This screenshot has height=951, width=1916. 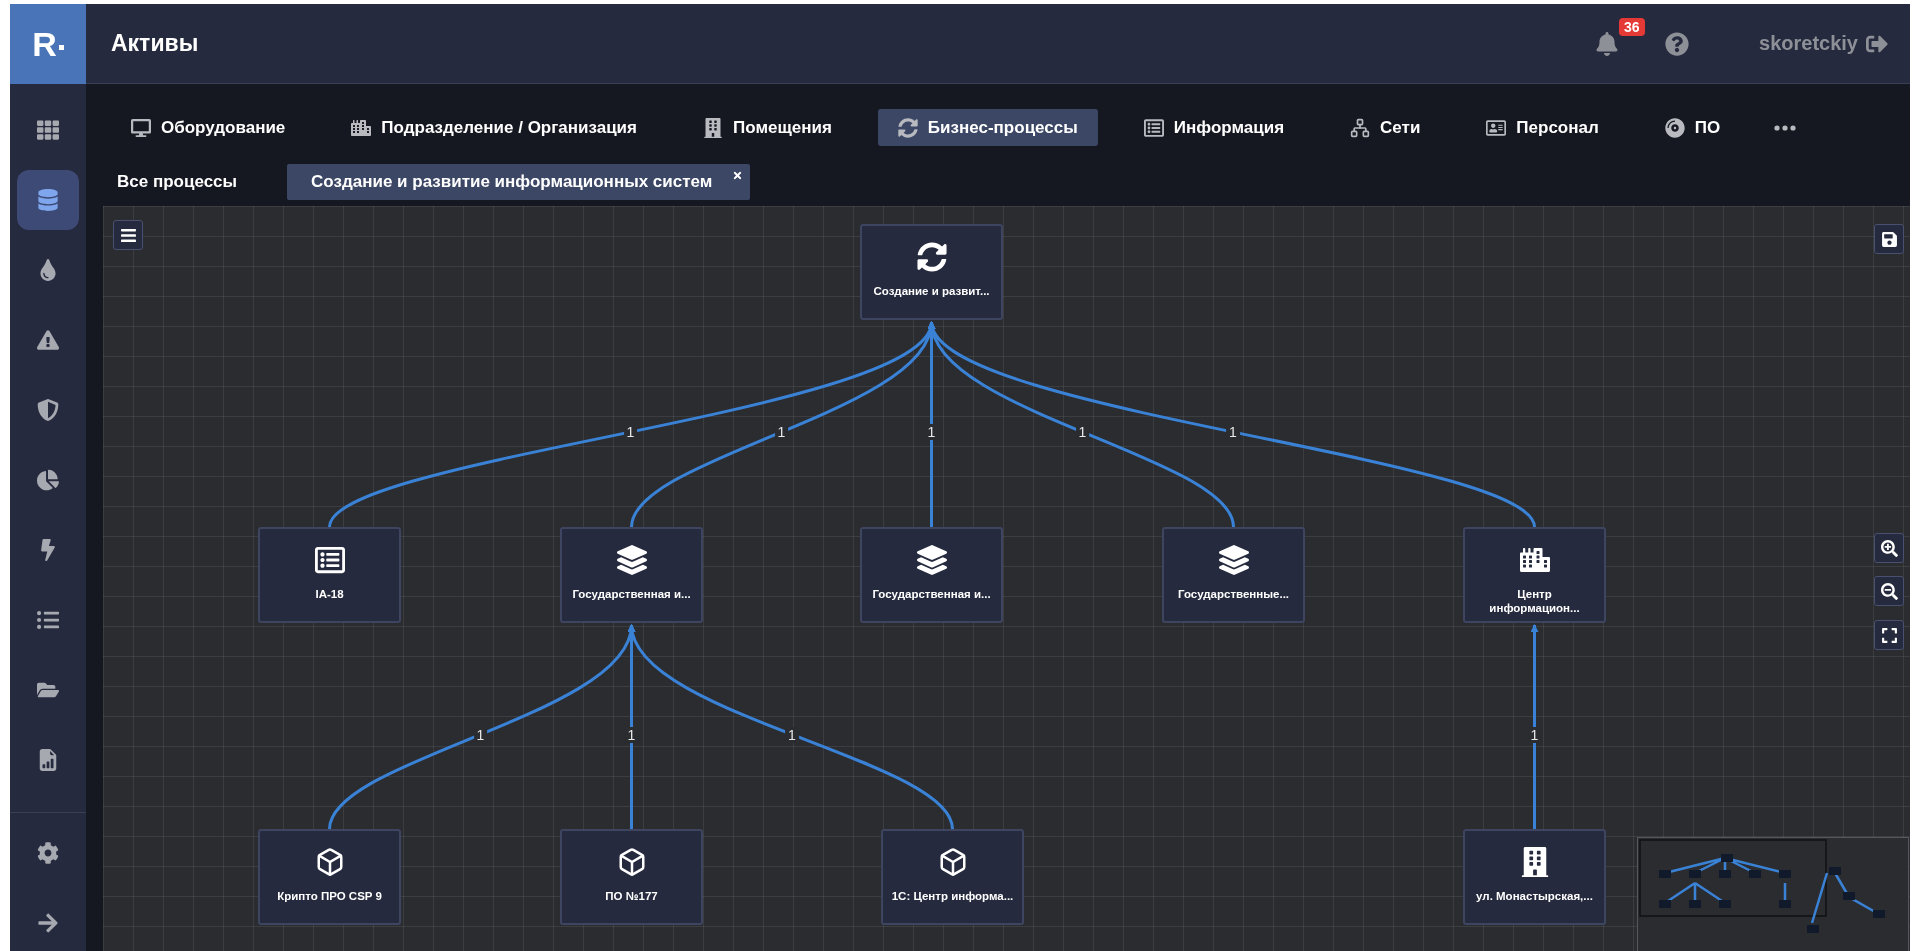 I want to click on network-icon, so click(x=1360, y=127).